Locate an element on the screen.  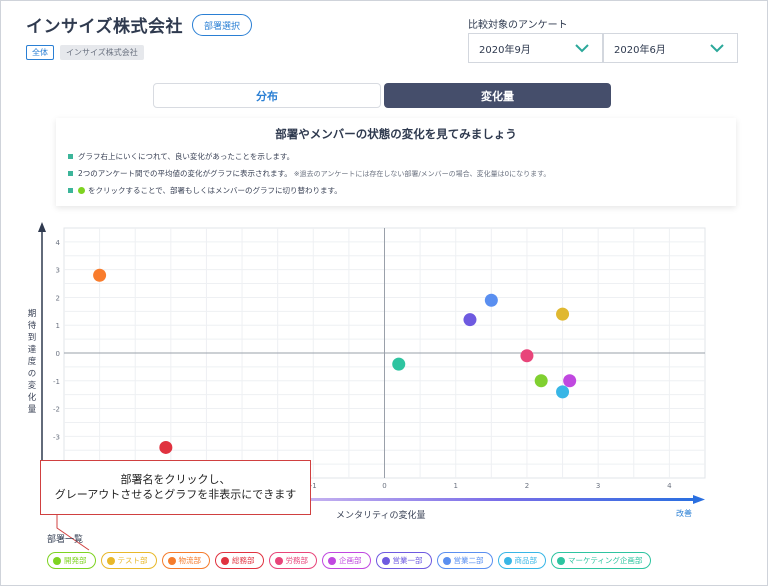
compare-label: 比較対象のアンケート is located at coordinates (518, 25).